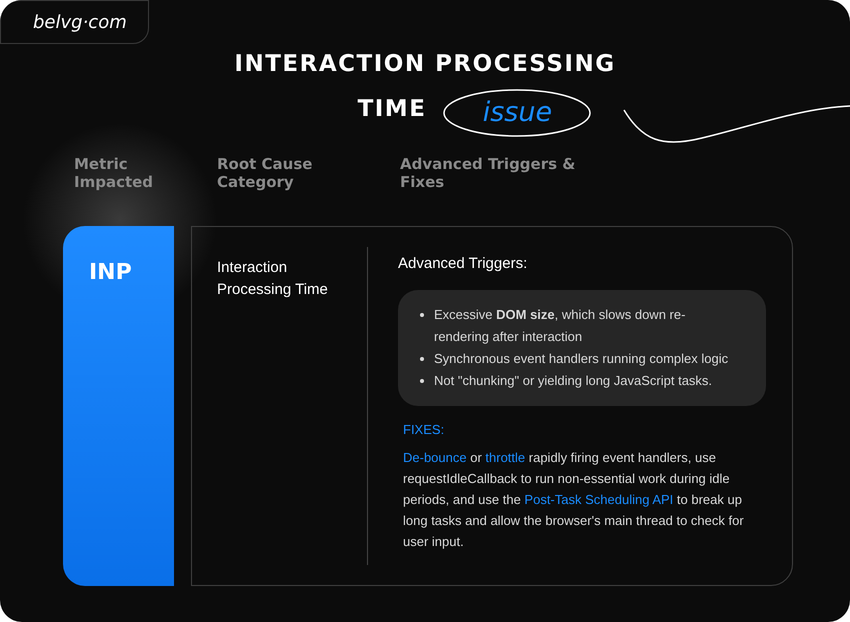 The width and height of the screenshot is (850, 622). I want to click on fixes-paragraph: De-bounce or throttle rapidly firing event handlers, use requestIdleCallback to run non-essential work during idle periods, and use the Post-Task Scheduling API to break up long tasks and allow the browser's main thread to check for user input., so click(574, 500).